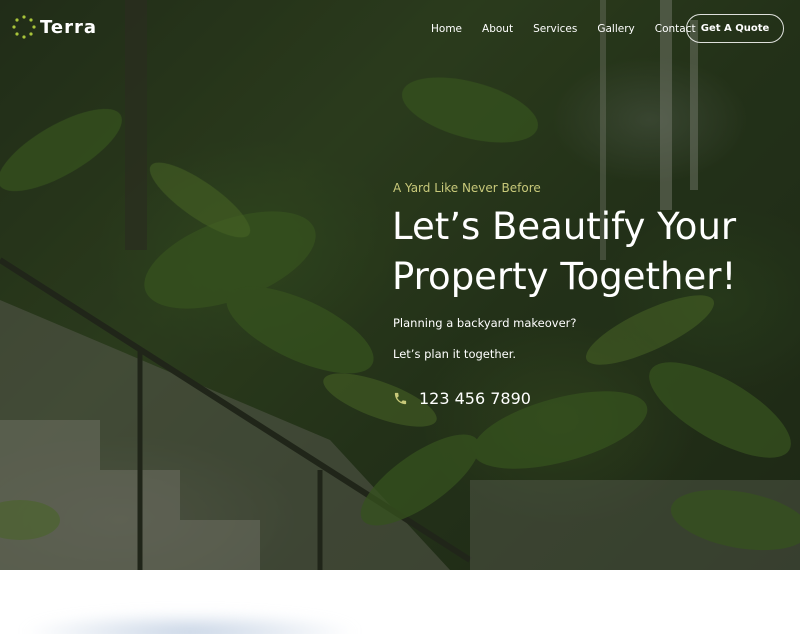  I want to click on nav-gallery: Gallery, so click(615, 29).